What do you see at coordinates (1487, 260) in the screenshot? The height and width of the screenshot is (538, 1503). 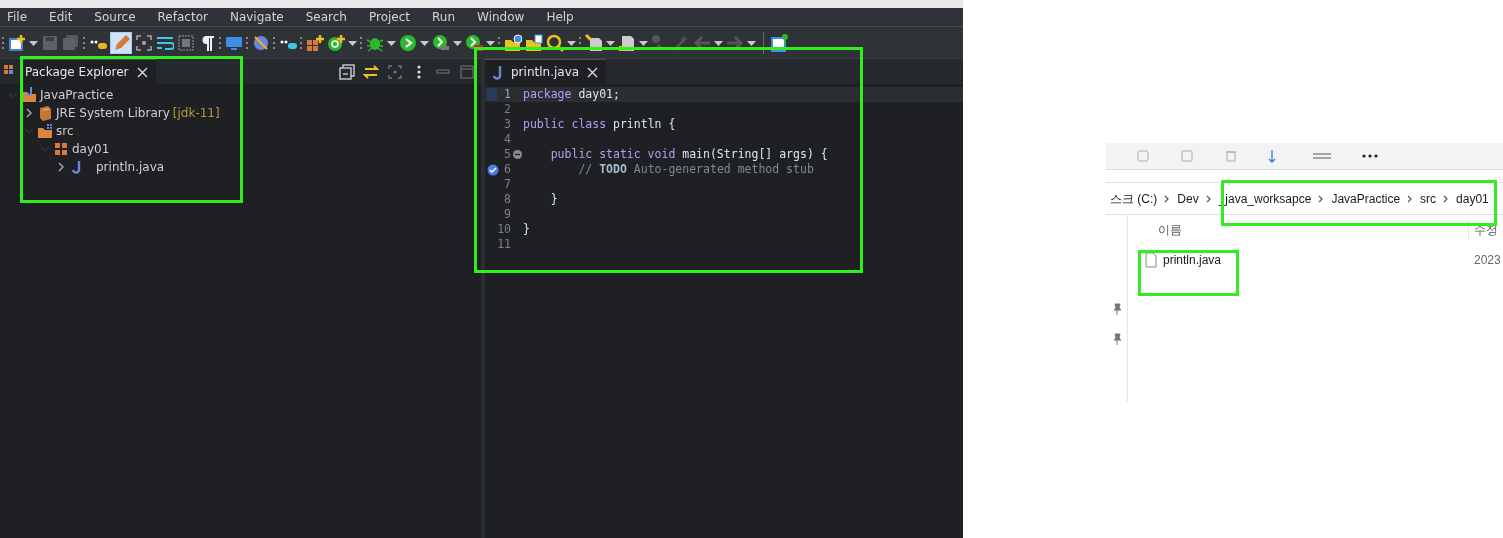 I see `modified-date: 2023` at bounding box center [1487, 260].